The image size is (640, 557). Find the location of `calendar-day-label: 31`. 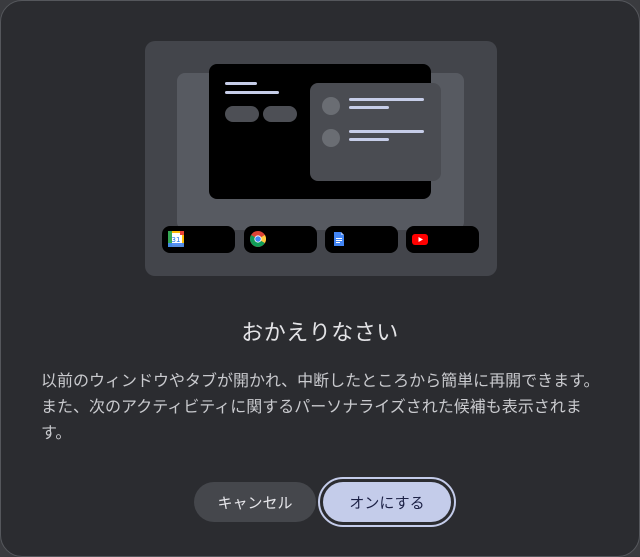

calendar-day-label: 31 is located at coordinates (176, 240).